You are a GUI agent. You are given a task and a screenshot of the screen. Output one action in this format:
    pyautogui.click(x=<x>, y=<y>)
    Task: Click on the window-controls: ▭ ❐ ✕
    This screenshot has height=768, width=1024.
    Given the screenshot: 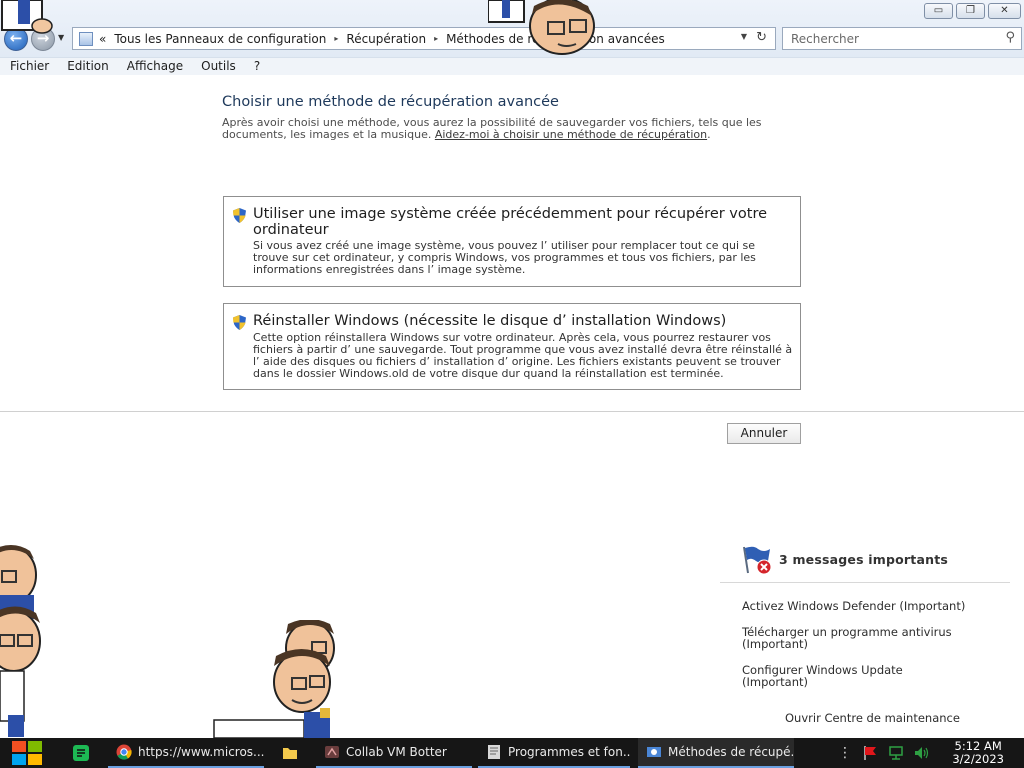 What is the action you would take?
    pyautogui.click(x=972, y=11)
    